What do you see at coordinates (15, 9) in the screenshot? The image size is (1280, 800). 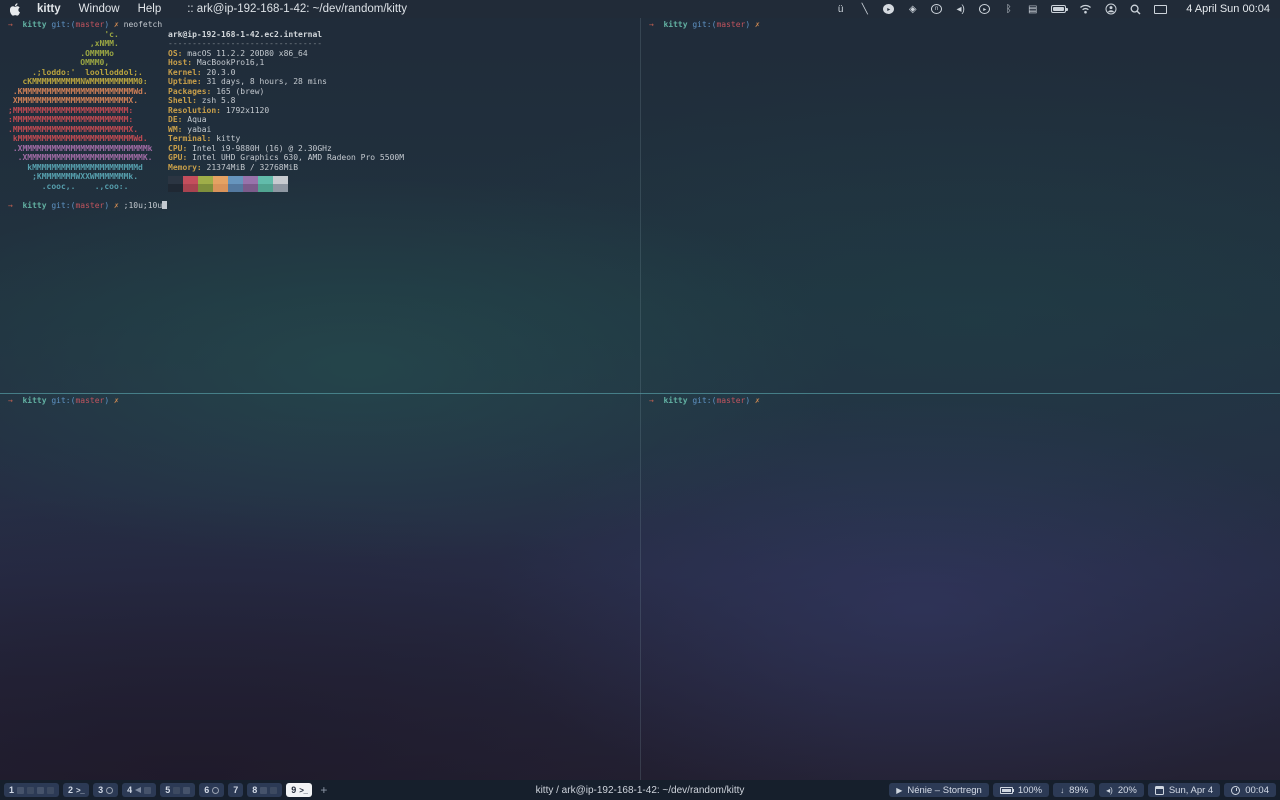 I see `apple-menu` at bounding box center [15, 9].